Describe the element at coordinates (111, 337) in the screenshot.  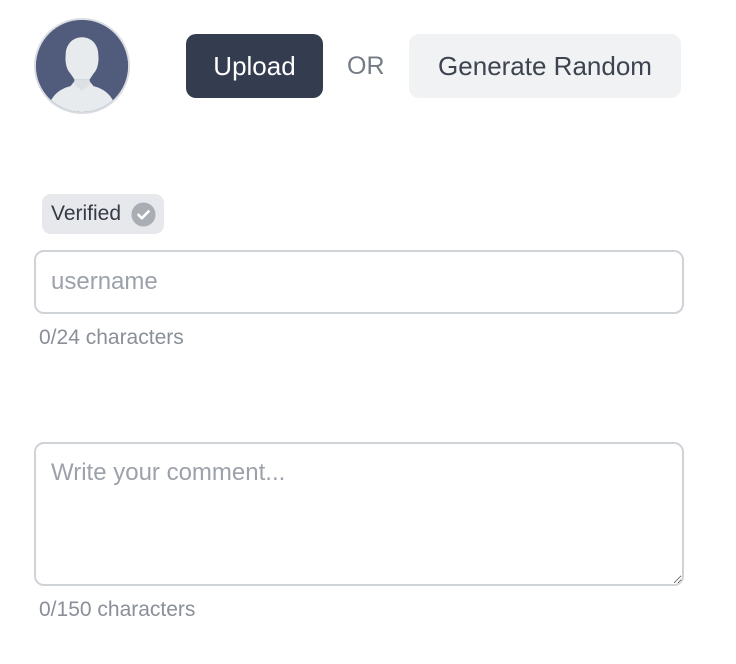
I see `username-character-counter: 0/24 characters` at that location.